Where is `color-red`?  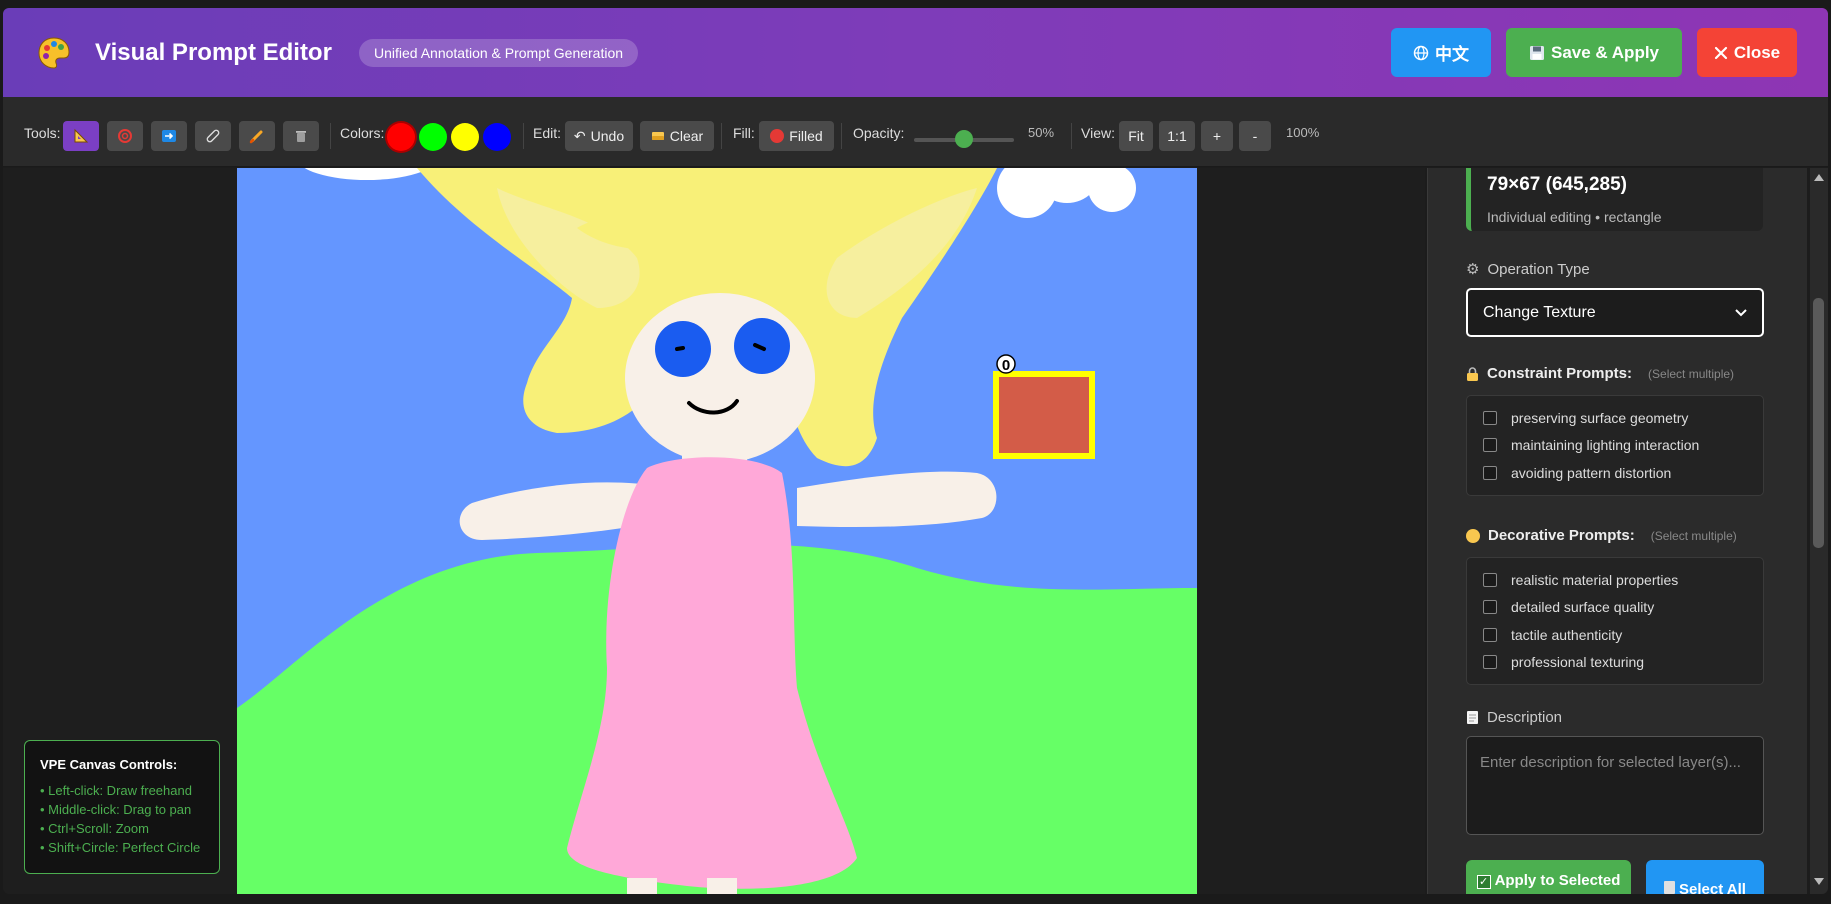 color-red is located at coordinates (401, 137).